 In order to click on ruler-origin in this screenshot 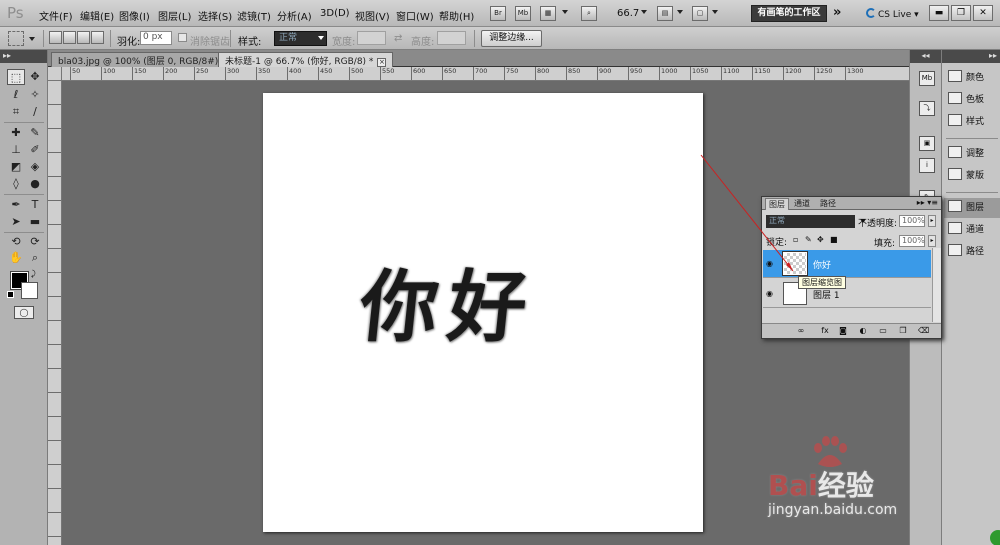, I will do `click(55, 74)`.